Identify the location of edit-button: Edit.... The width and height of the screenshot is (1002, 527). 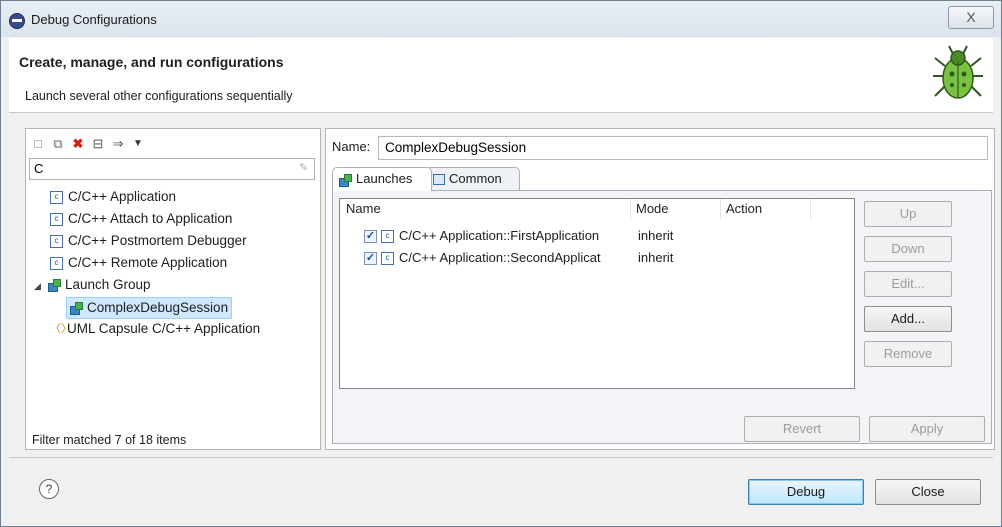
(908, 284).